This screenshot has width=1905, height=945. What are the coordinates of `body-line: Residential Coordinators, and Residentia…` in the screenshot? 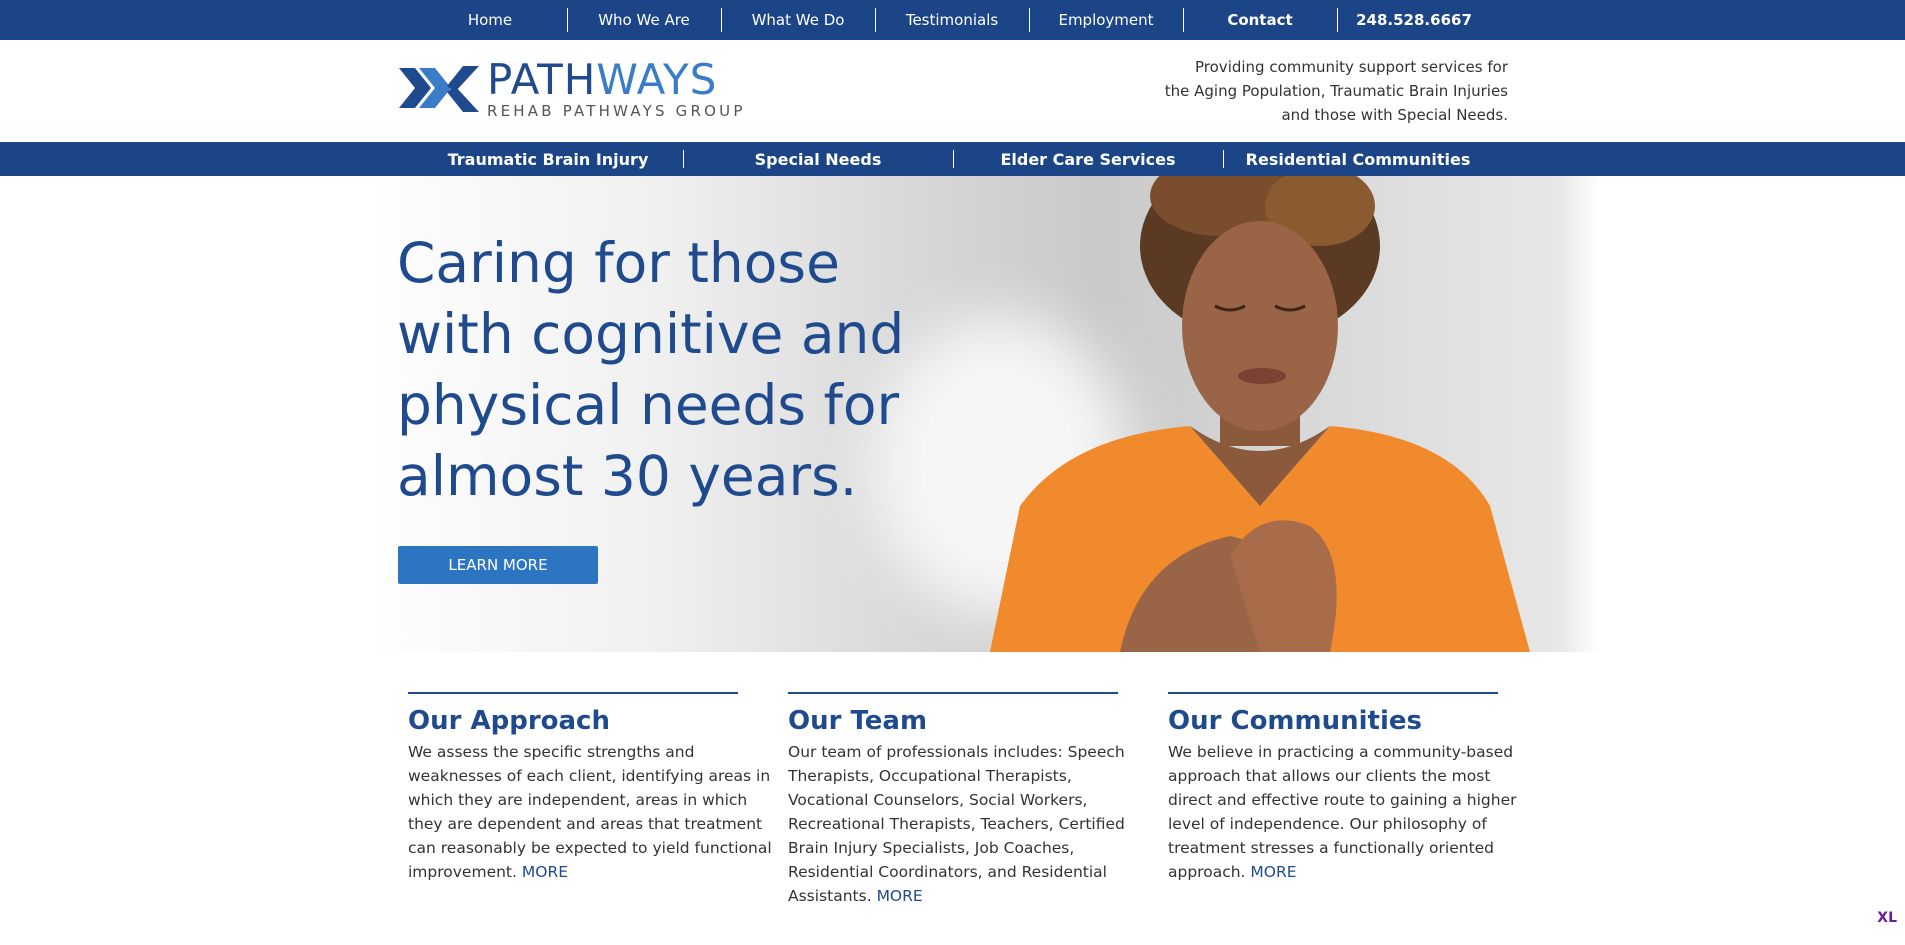 It's located at (947, 872).